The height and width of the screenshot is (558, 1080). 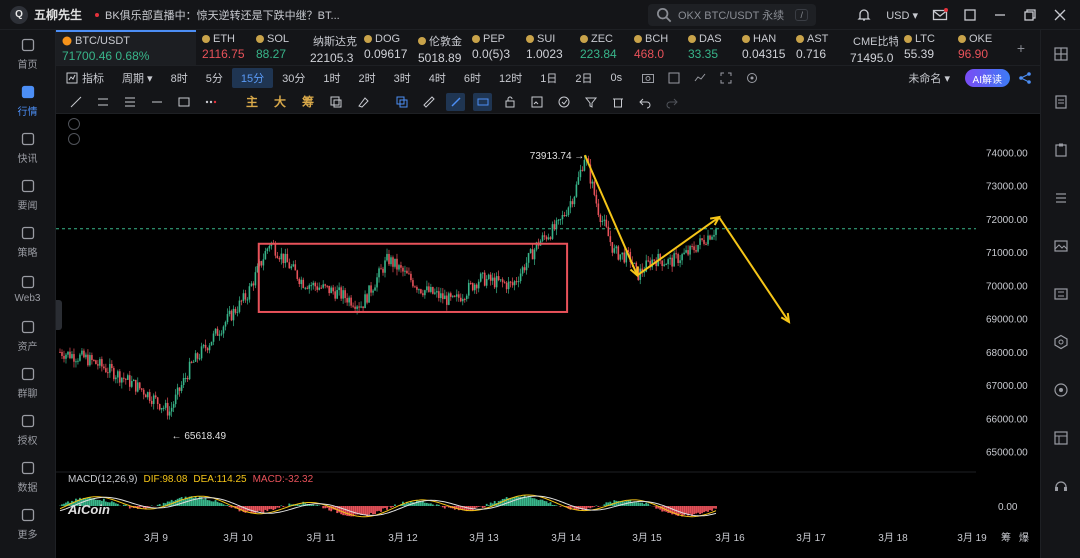 What do you see at coordinates (137, 78) in the screenshot?
I see `period-select: 周期 ▾` at bounding box center [137, 78].